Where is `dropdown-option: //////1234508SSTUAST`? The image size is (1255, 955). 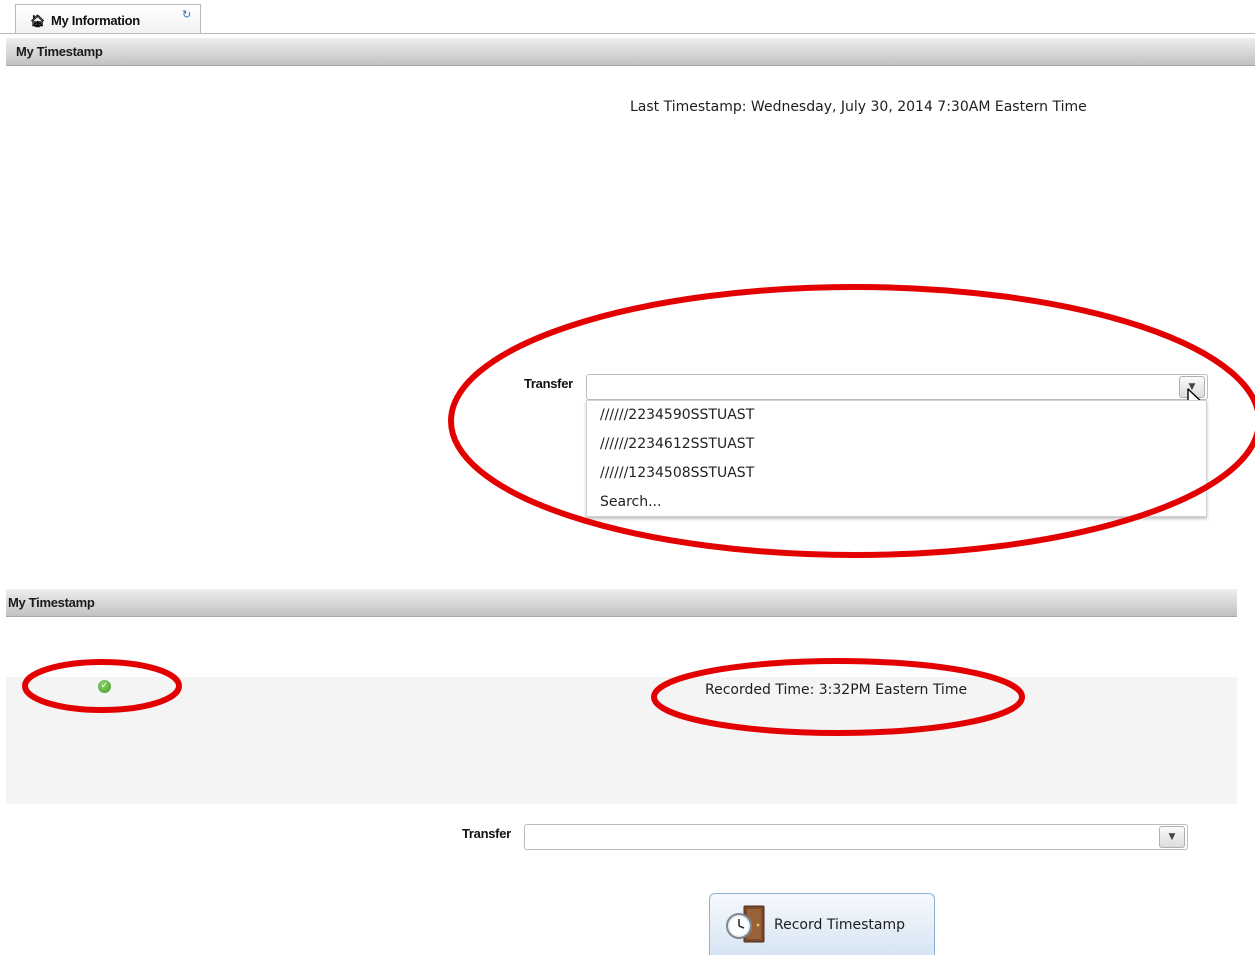 dropdown-option: //////1234508SSTUAST is located at coordinates (677, 473).